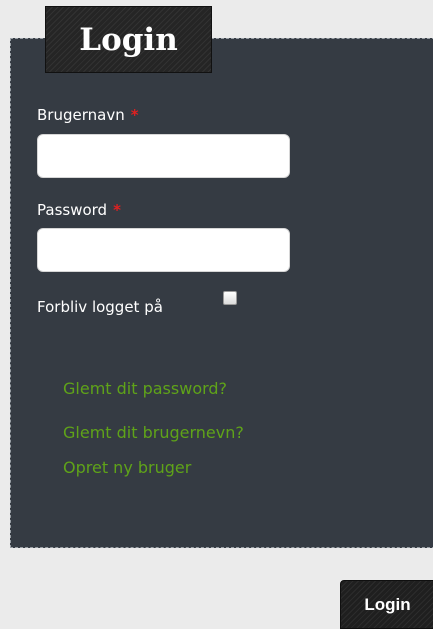  I want to click on remember-me-label: Forbliv logget på, so click(100, 307).